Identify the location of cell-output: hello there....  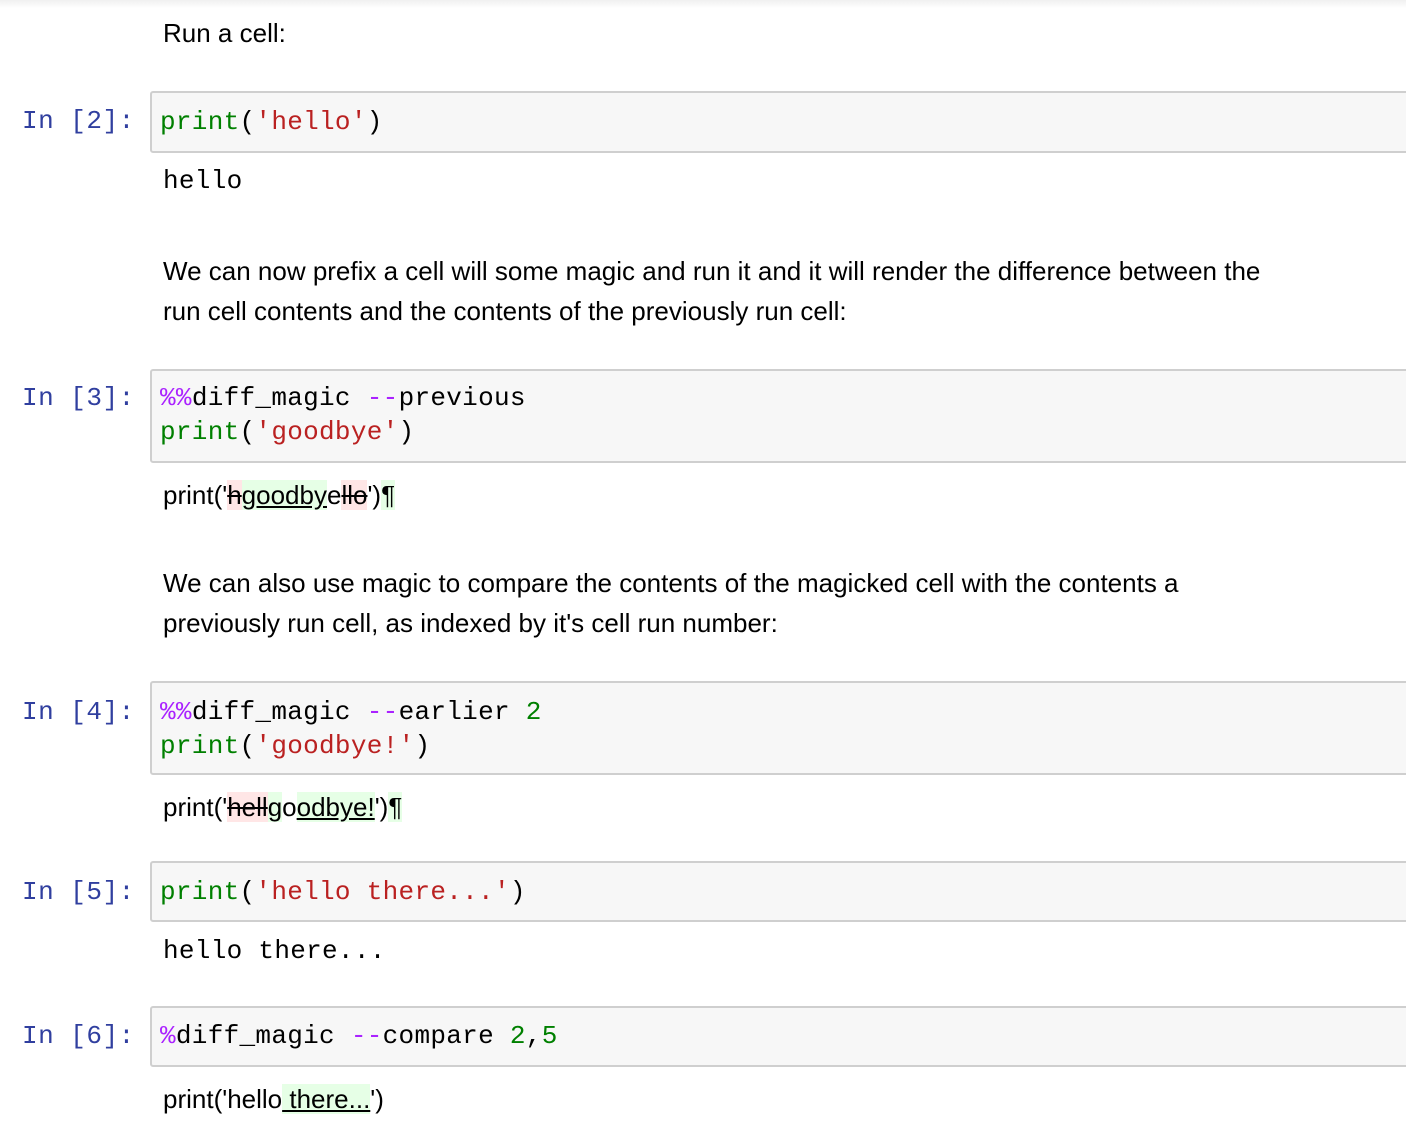
(274, 951).